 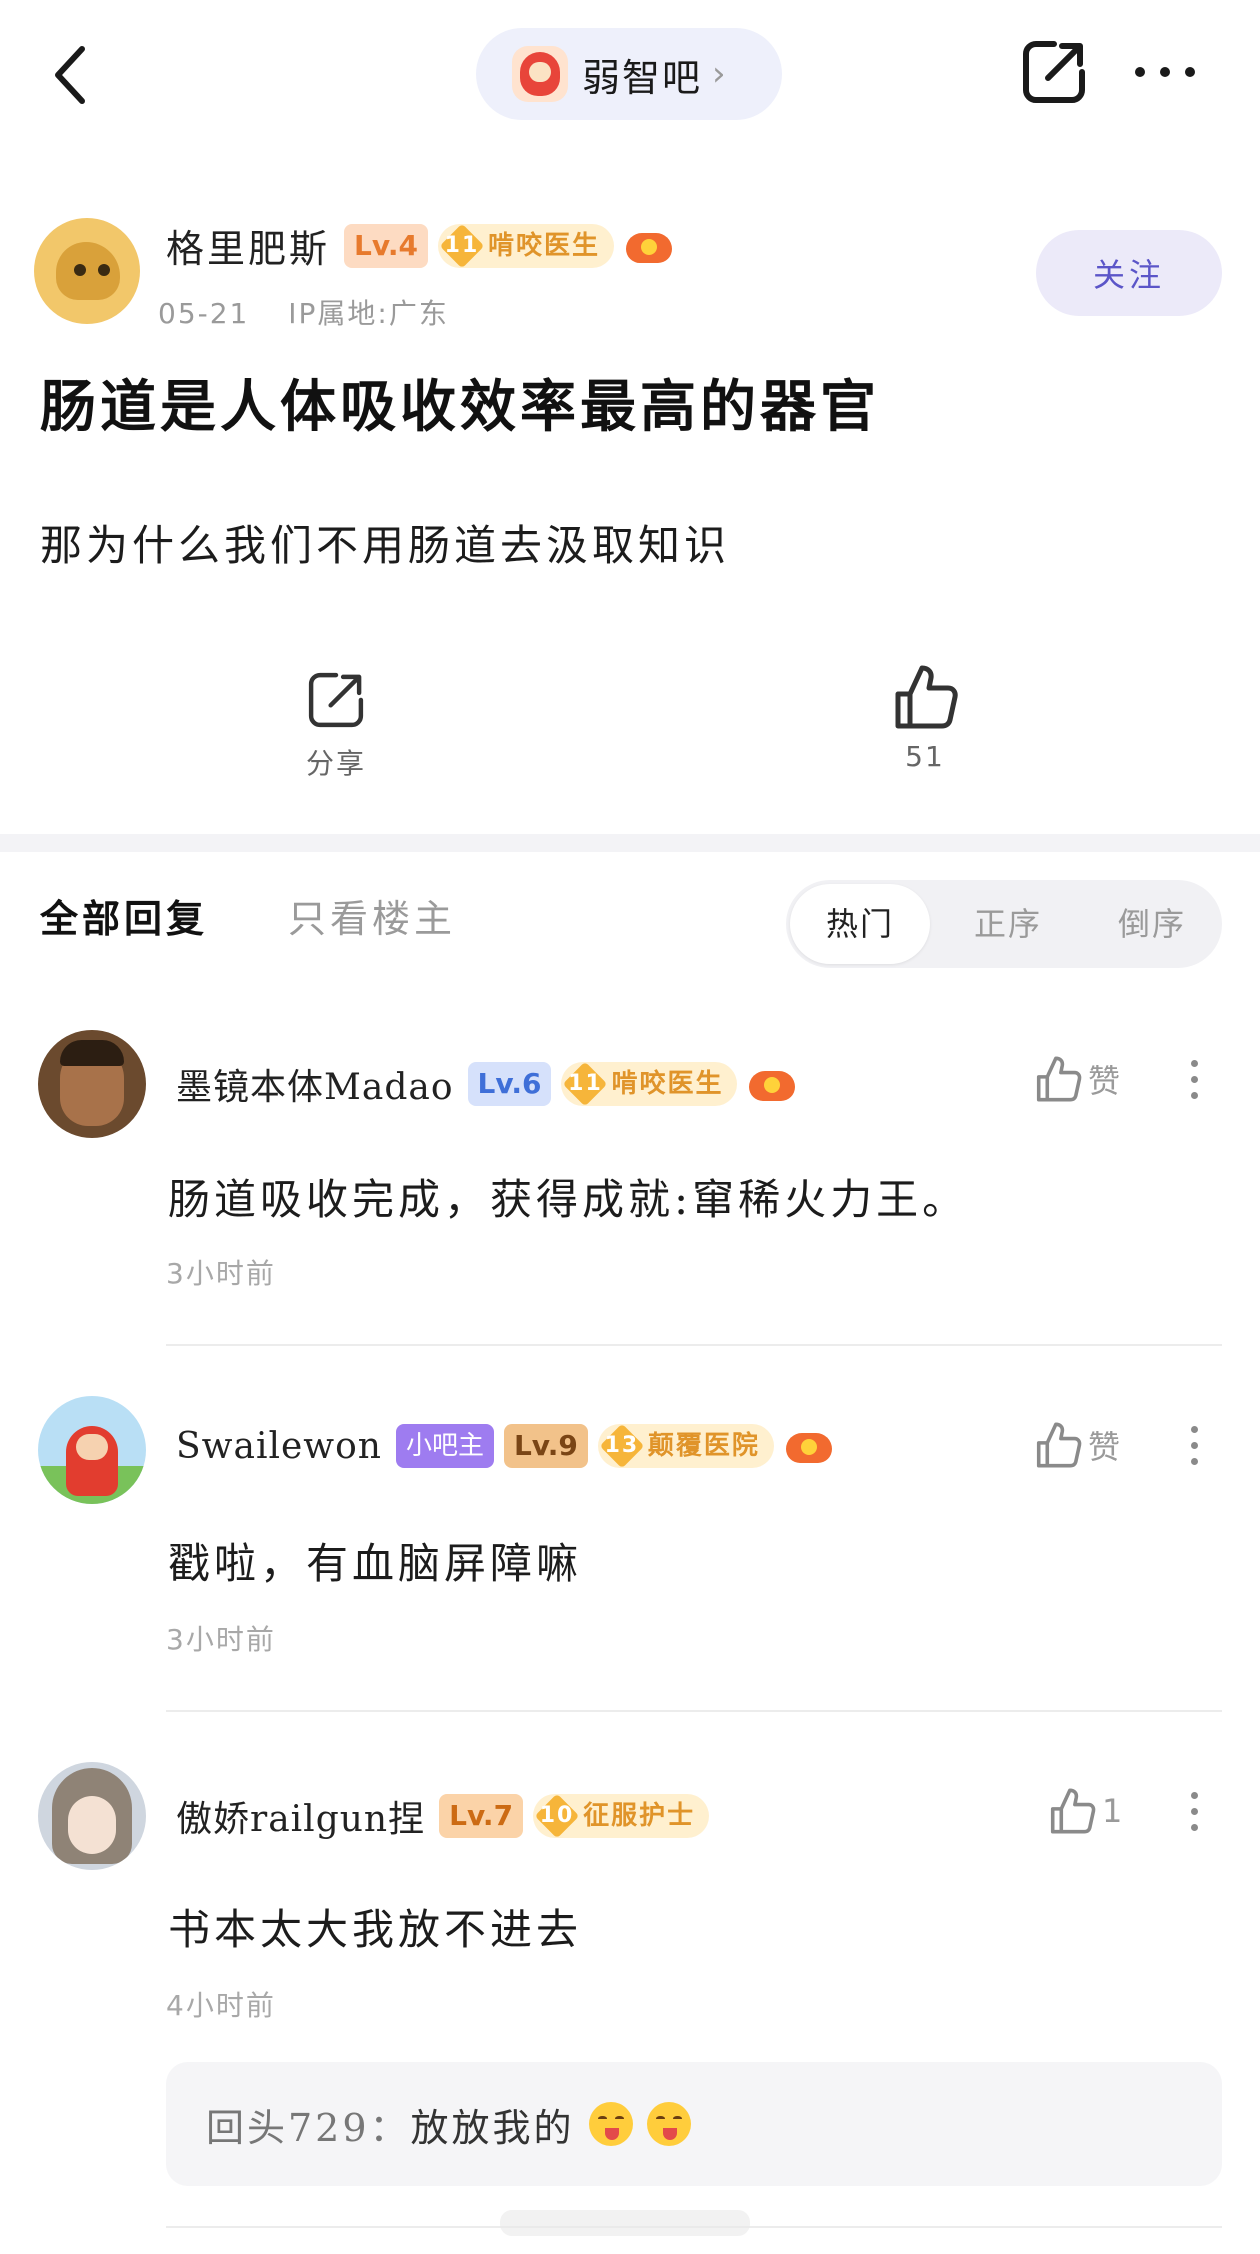 I want to click on post-date: 05-21, so click(x=204, y=313).